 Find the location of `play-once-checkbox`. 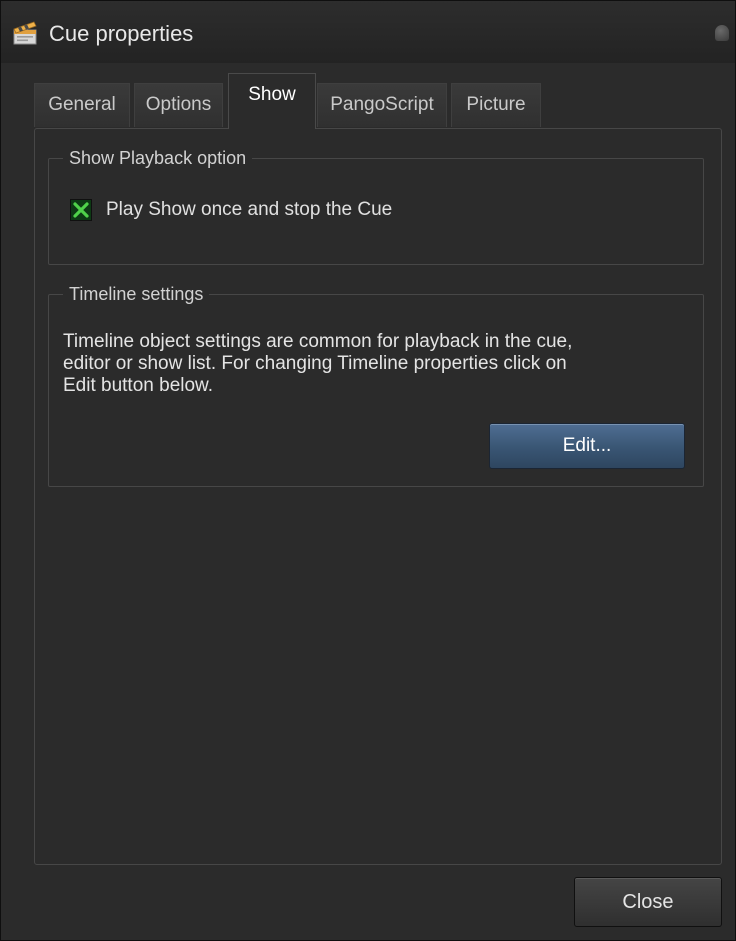

play-once-checkbox is located at coordinates (81, 210).